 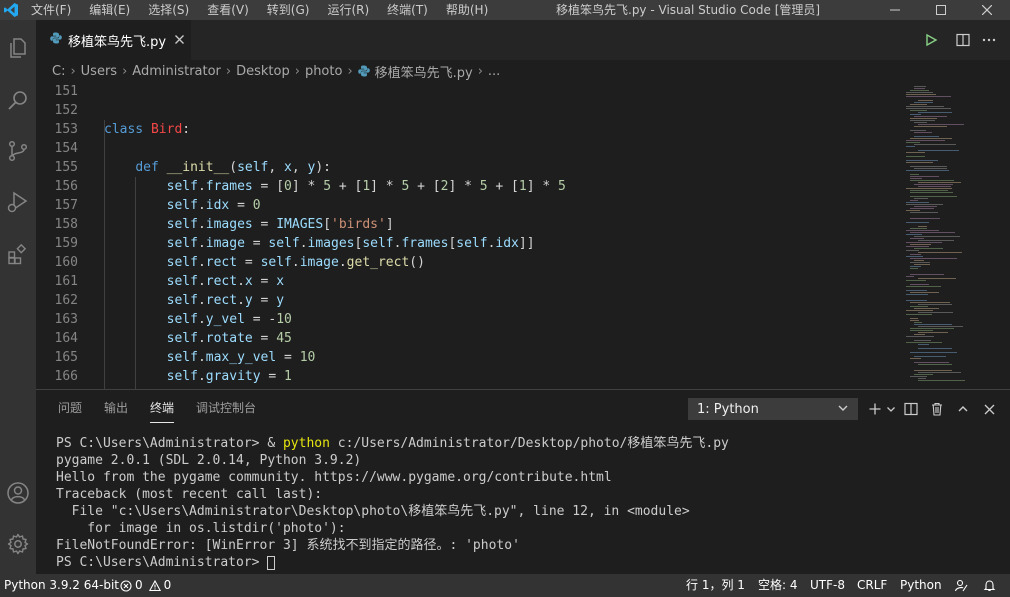 What do you see at coordinates (66, 357) in the screenshot?
I see `line-number: 165` at bounding box center [66, 357].